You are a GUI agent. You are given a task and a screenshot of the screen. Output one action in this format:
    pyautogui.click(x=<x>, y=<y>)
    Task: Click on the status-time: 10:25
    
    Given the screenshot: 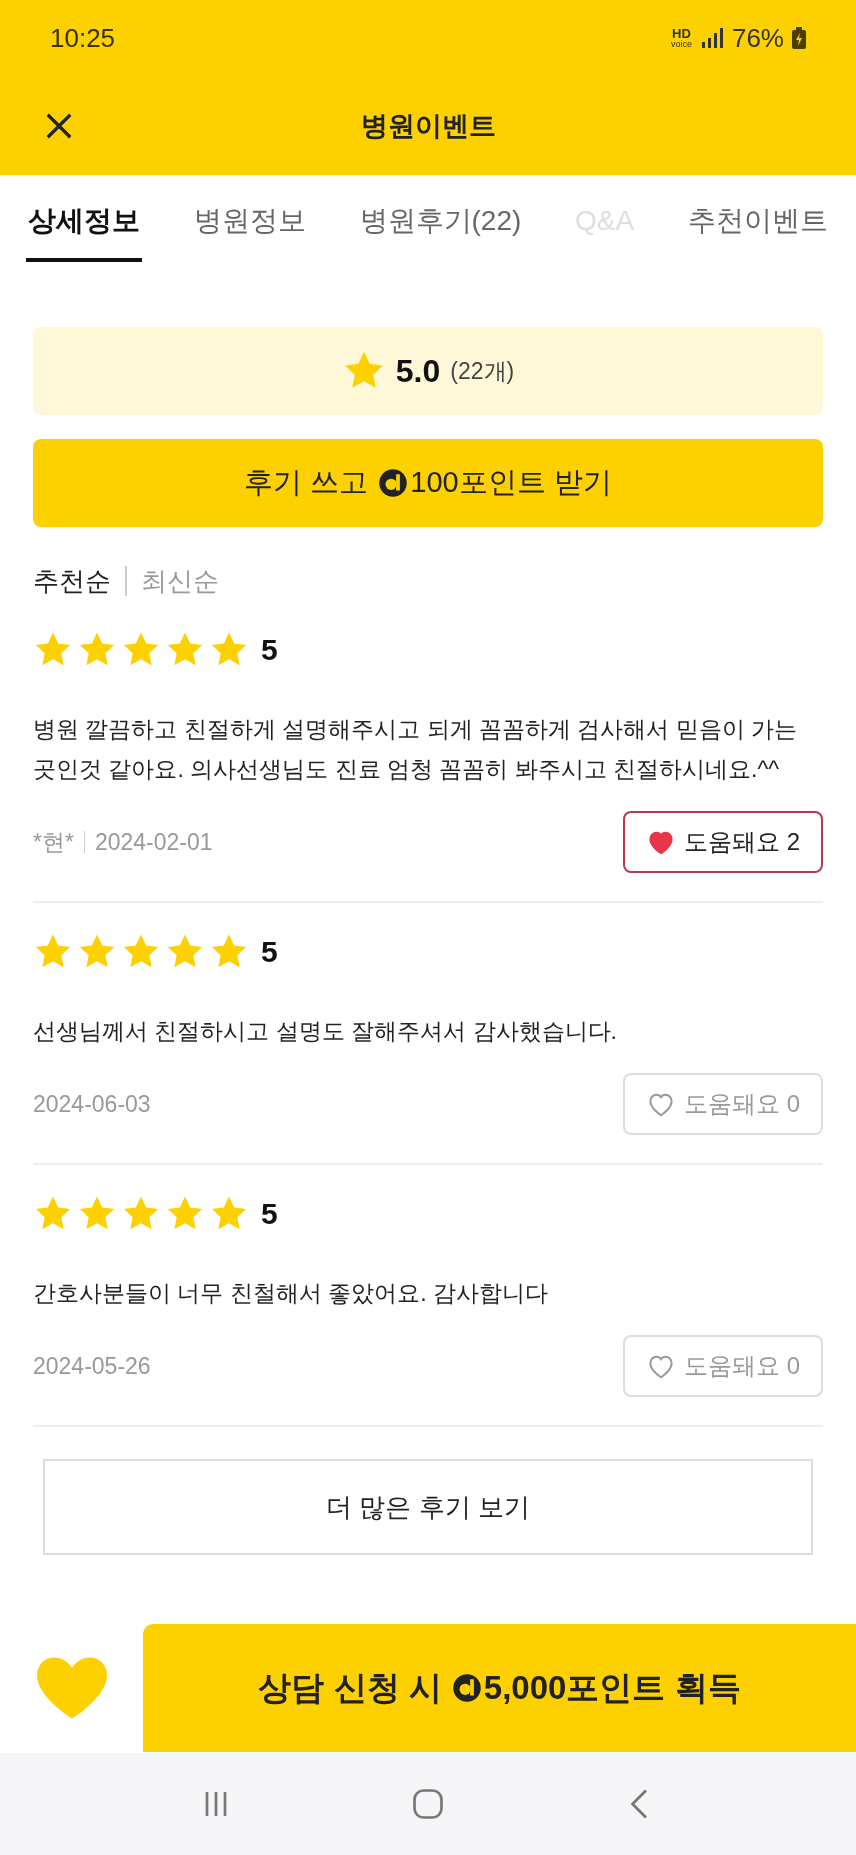 What is the action you would take?
    pyautogui.click(x=83, y=38)
    